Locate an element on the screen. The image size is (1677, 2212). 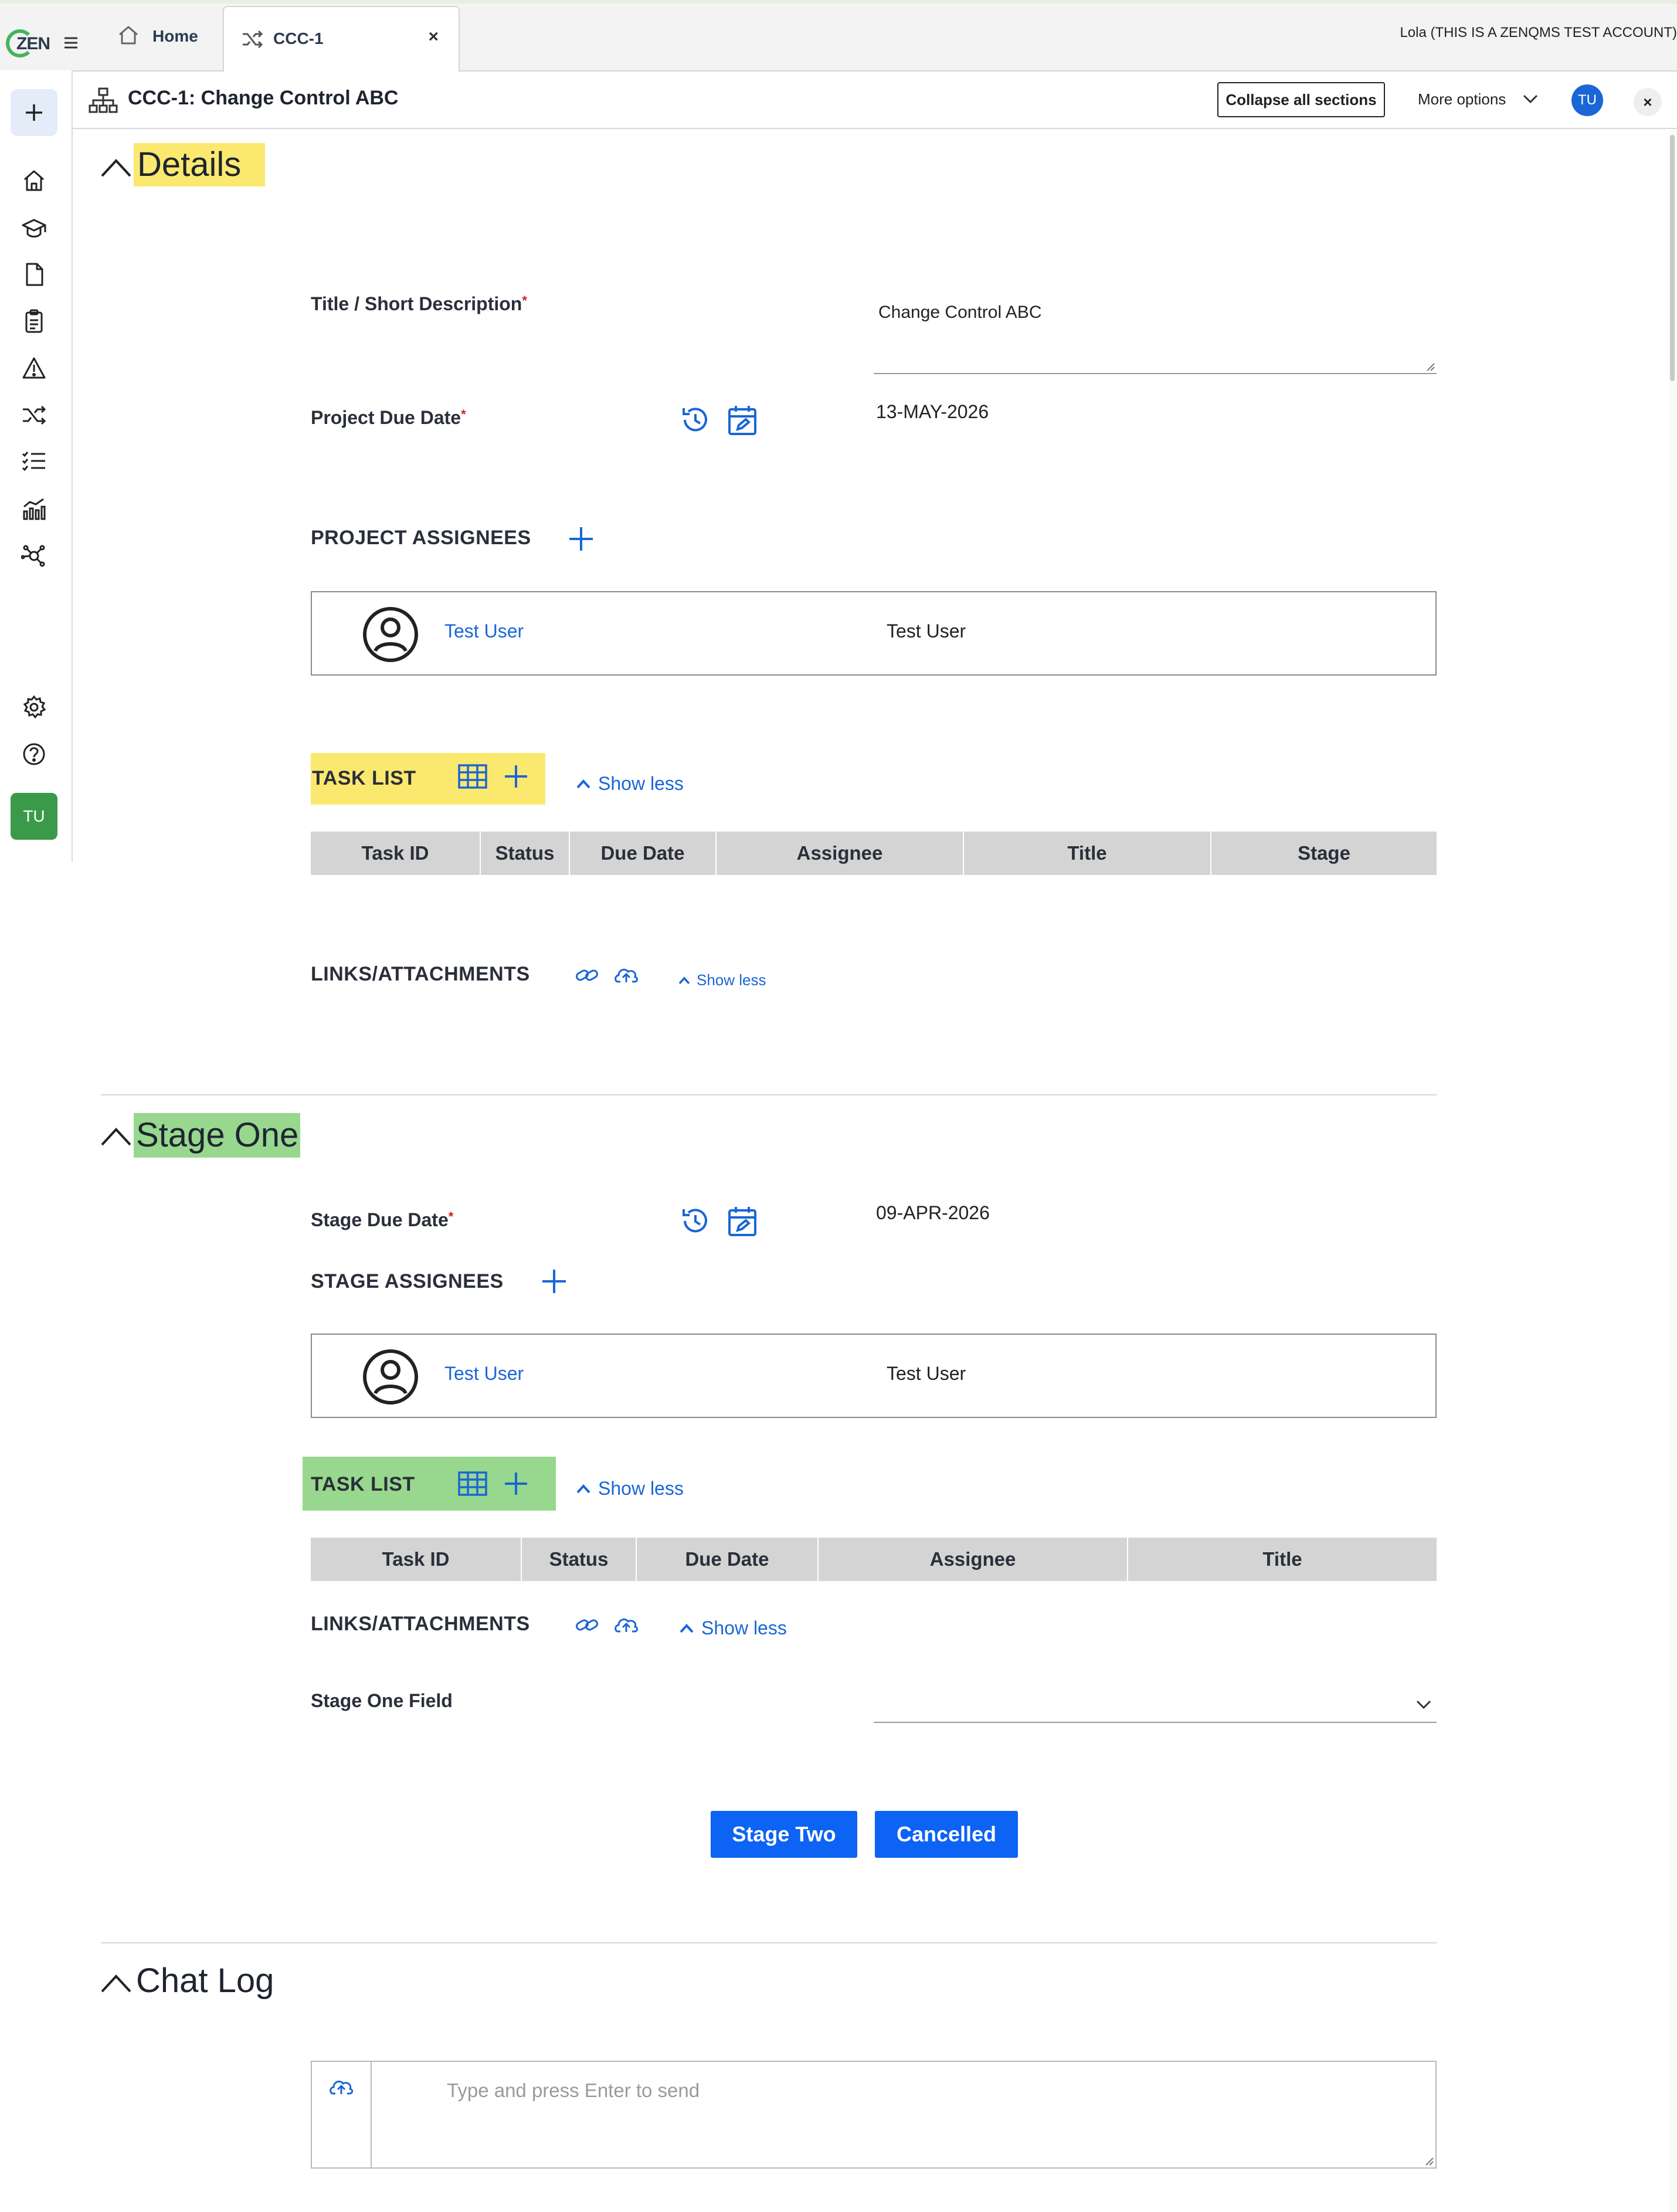
project-assignee-row: Test User Test User is located at coordinates (874, 633).